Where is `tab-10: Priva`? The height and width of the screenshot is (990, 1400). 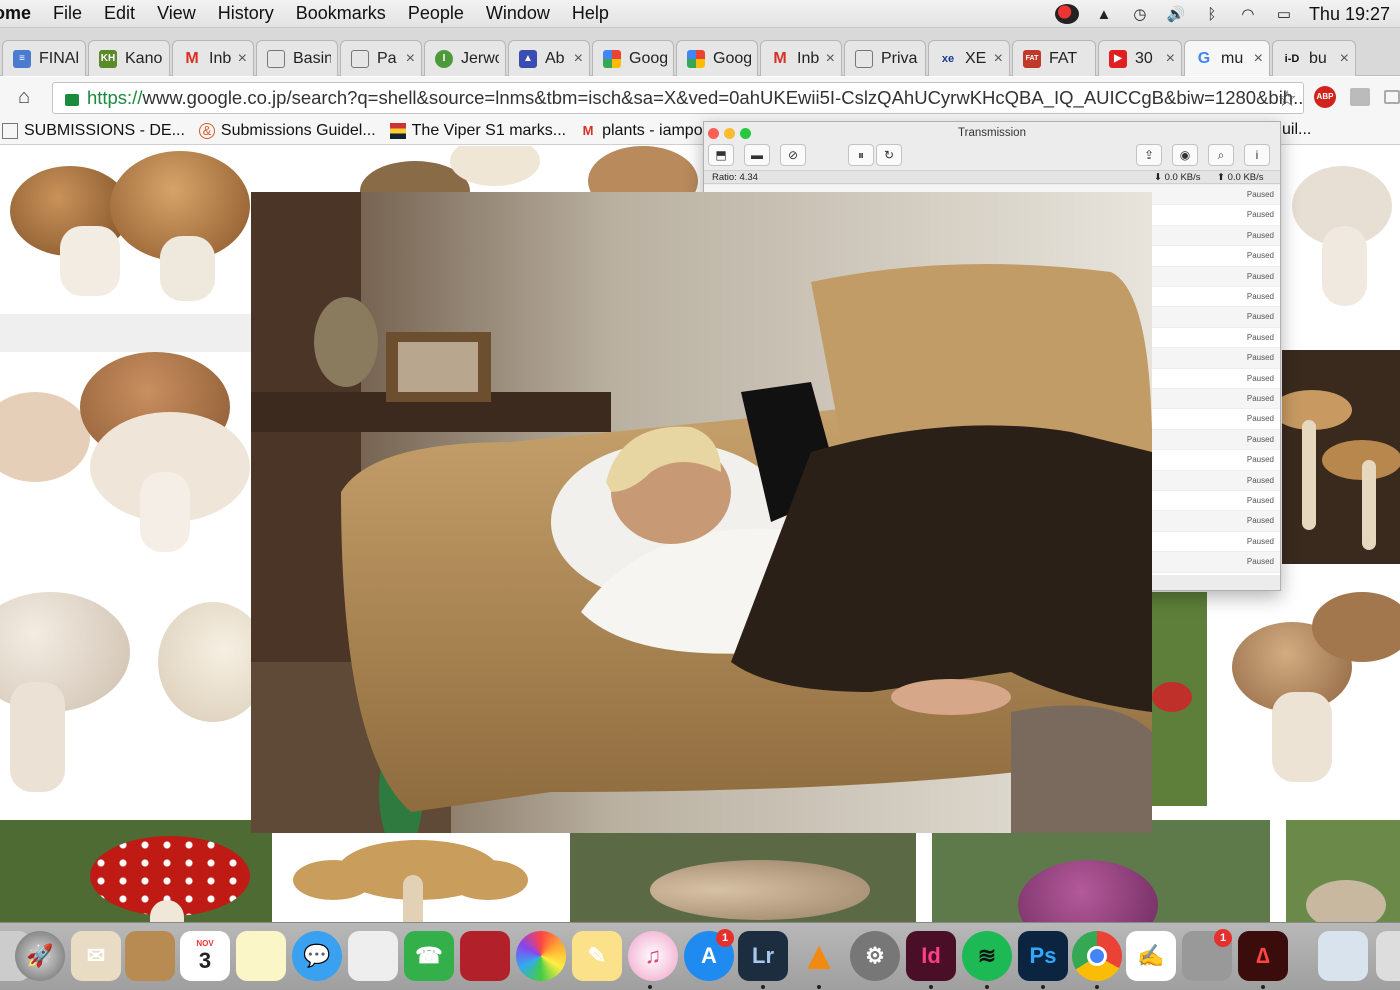
tab-10: Priva is located at coordinates (885, 58).